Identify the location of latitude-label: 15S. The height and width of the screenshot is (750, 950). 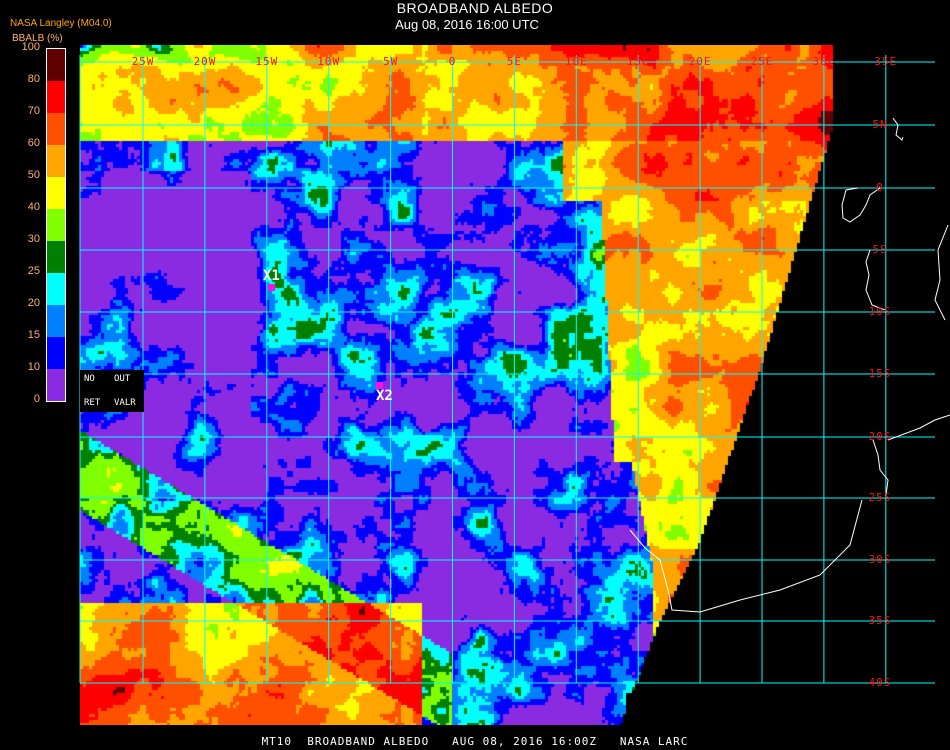
(880, 373).